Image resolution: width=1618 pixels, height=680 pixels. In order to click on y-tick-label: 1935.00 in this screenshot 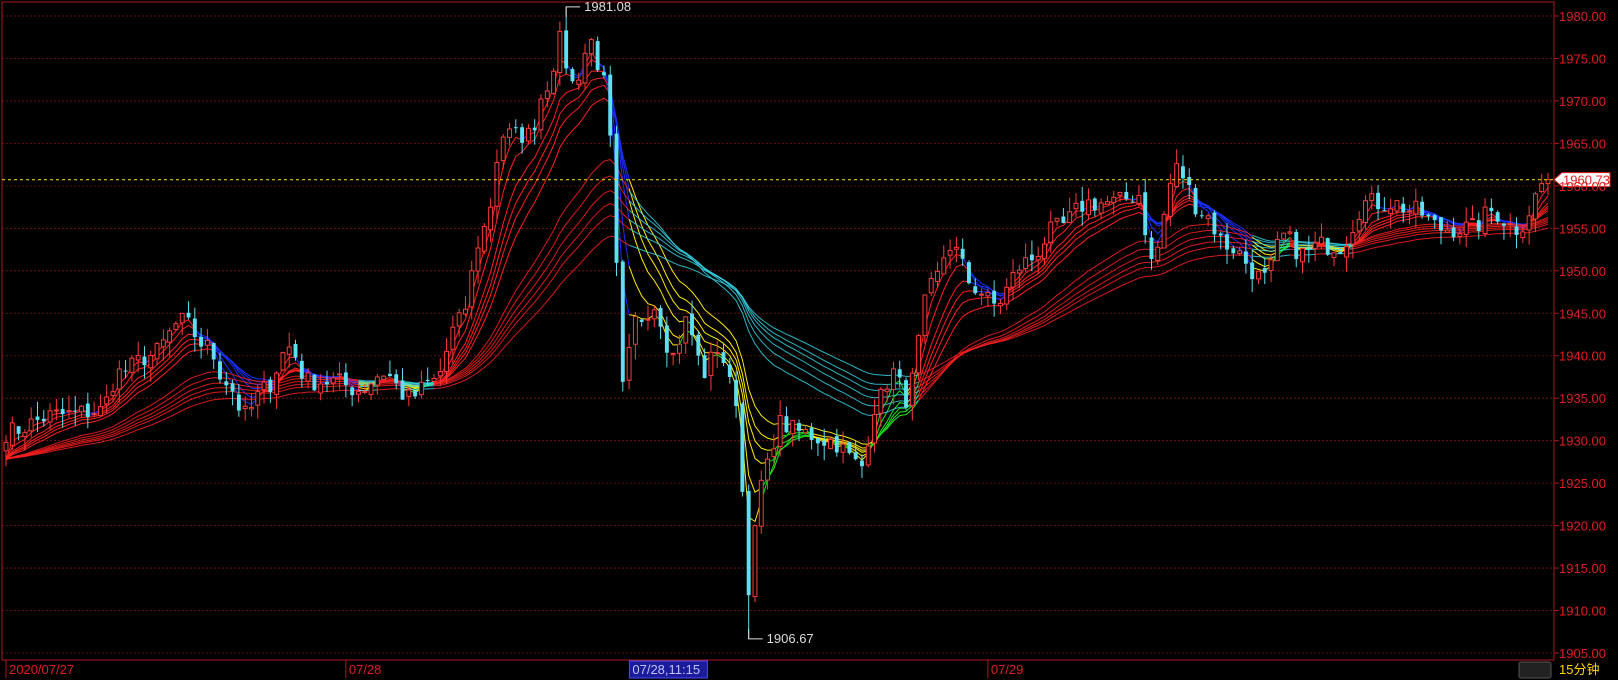, I will do `click(1582, 398)`.